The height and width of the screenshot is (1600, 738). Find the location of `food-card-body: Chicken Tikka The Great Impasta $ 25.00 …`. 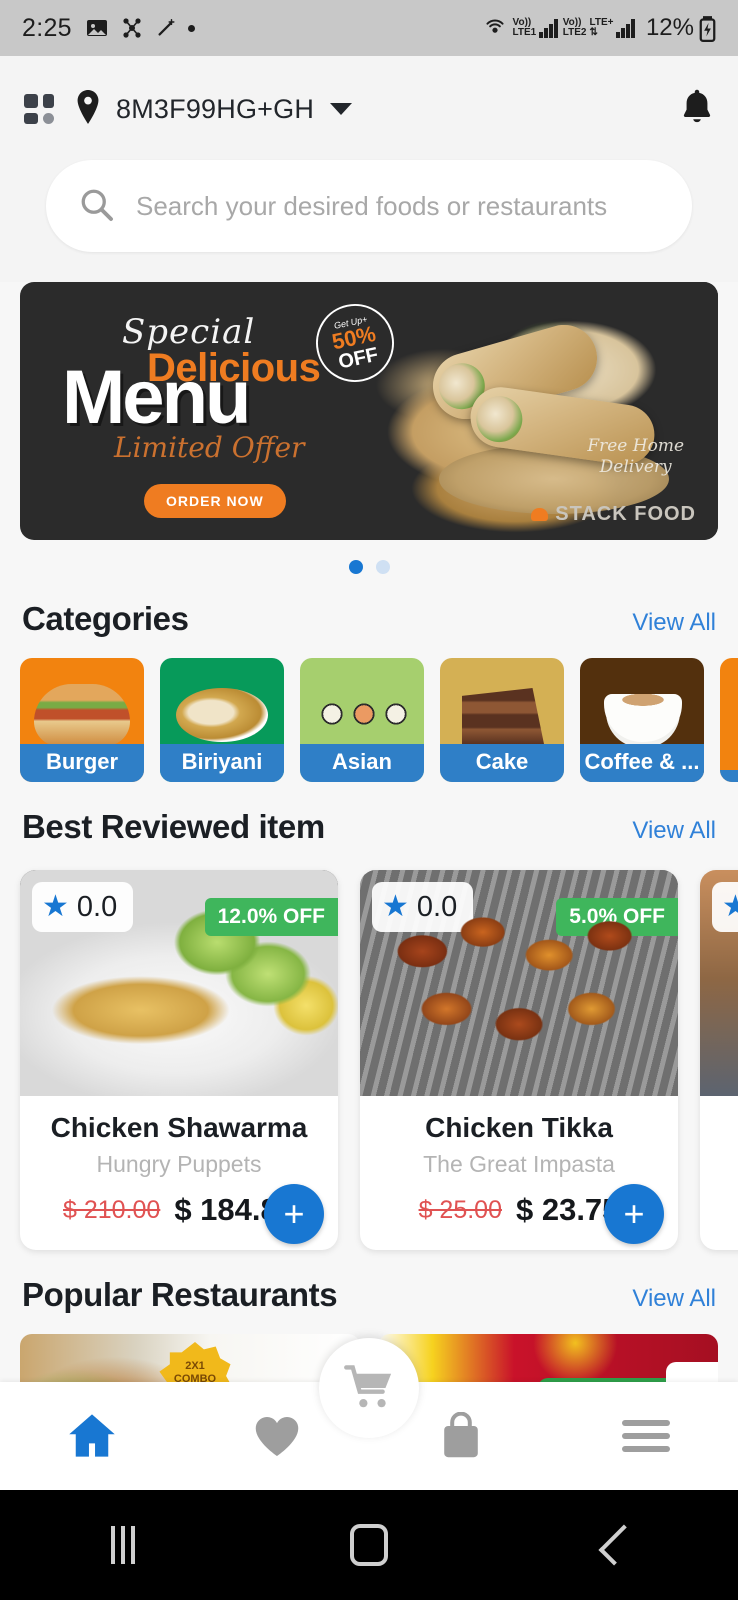

food-card-body: Chicken Tikka The Great Impasta $ 25.00 … is located at coordinates (519, 1173).